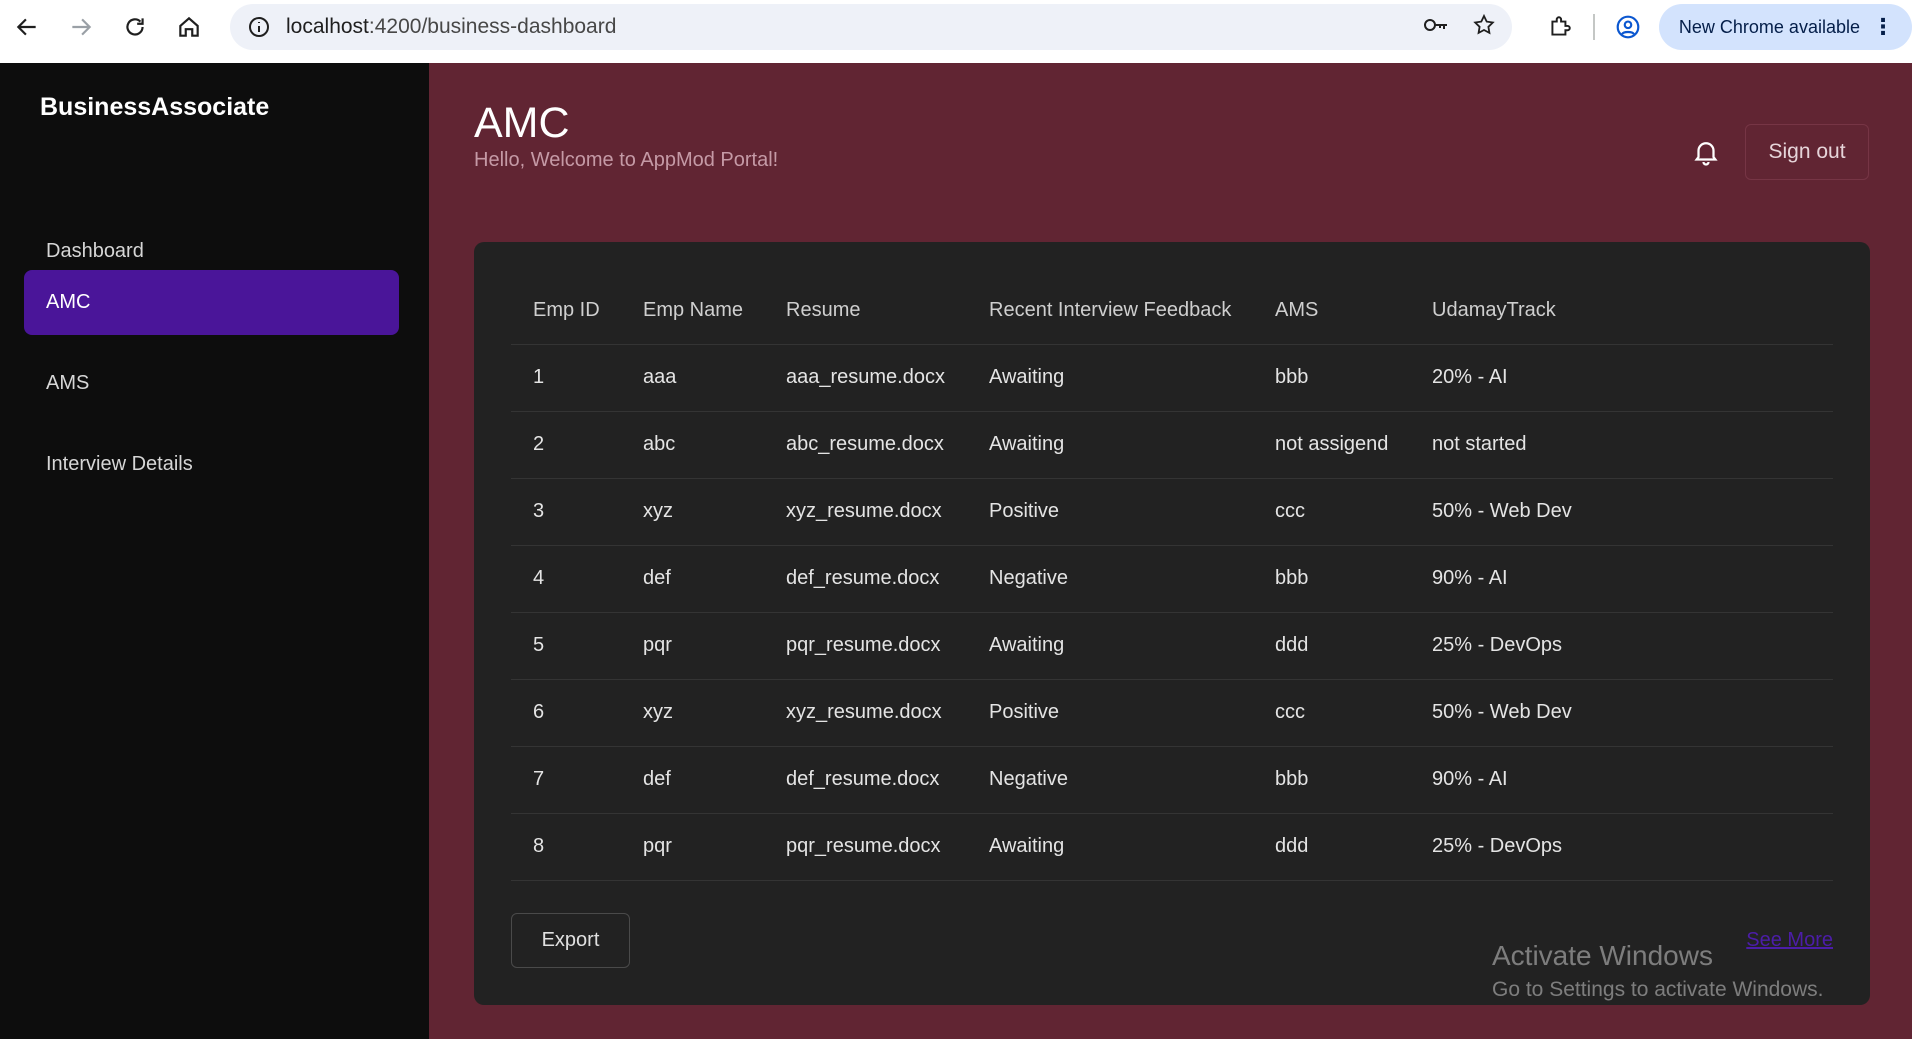  What do you see at coordinates (566, 713) in the screenshot?
I see `cell-emp-id: 6` at bounding box center [566, 713].